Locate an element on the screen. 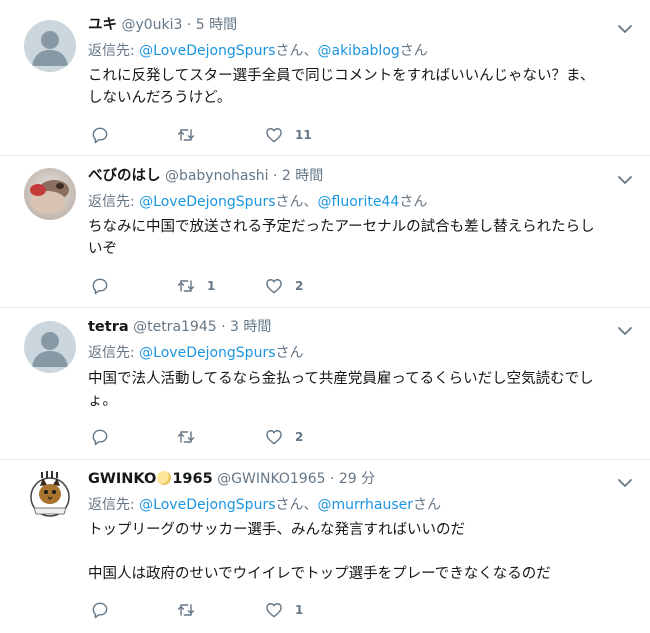  tweet-text-line: しないんだろうけど。 is located at coordinates (160, 98).